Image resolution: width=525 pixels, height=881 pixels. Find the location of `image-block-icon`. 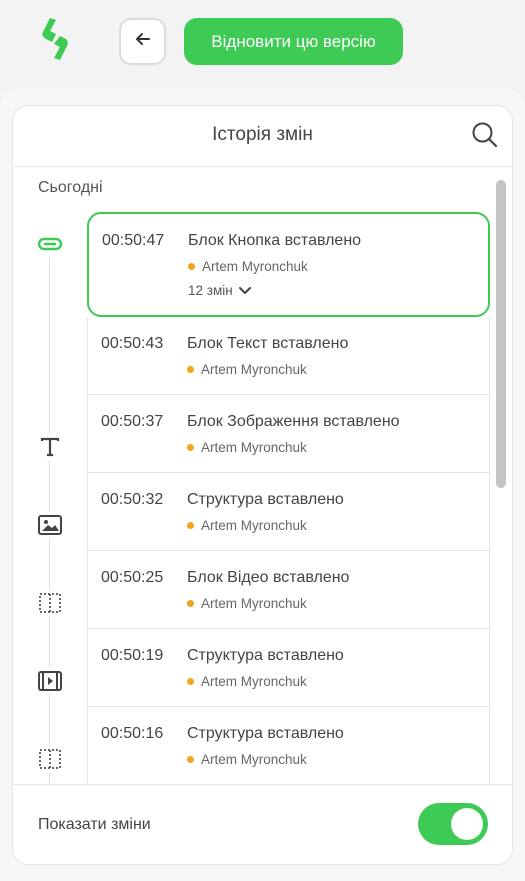

image-block-icon is located at coordinates (50, 525).